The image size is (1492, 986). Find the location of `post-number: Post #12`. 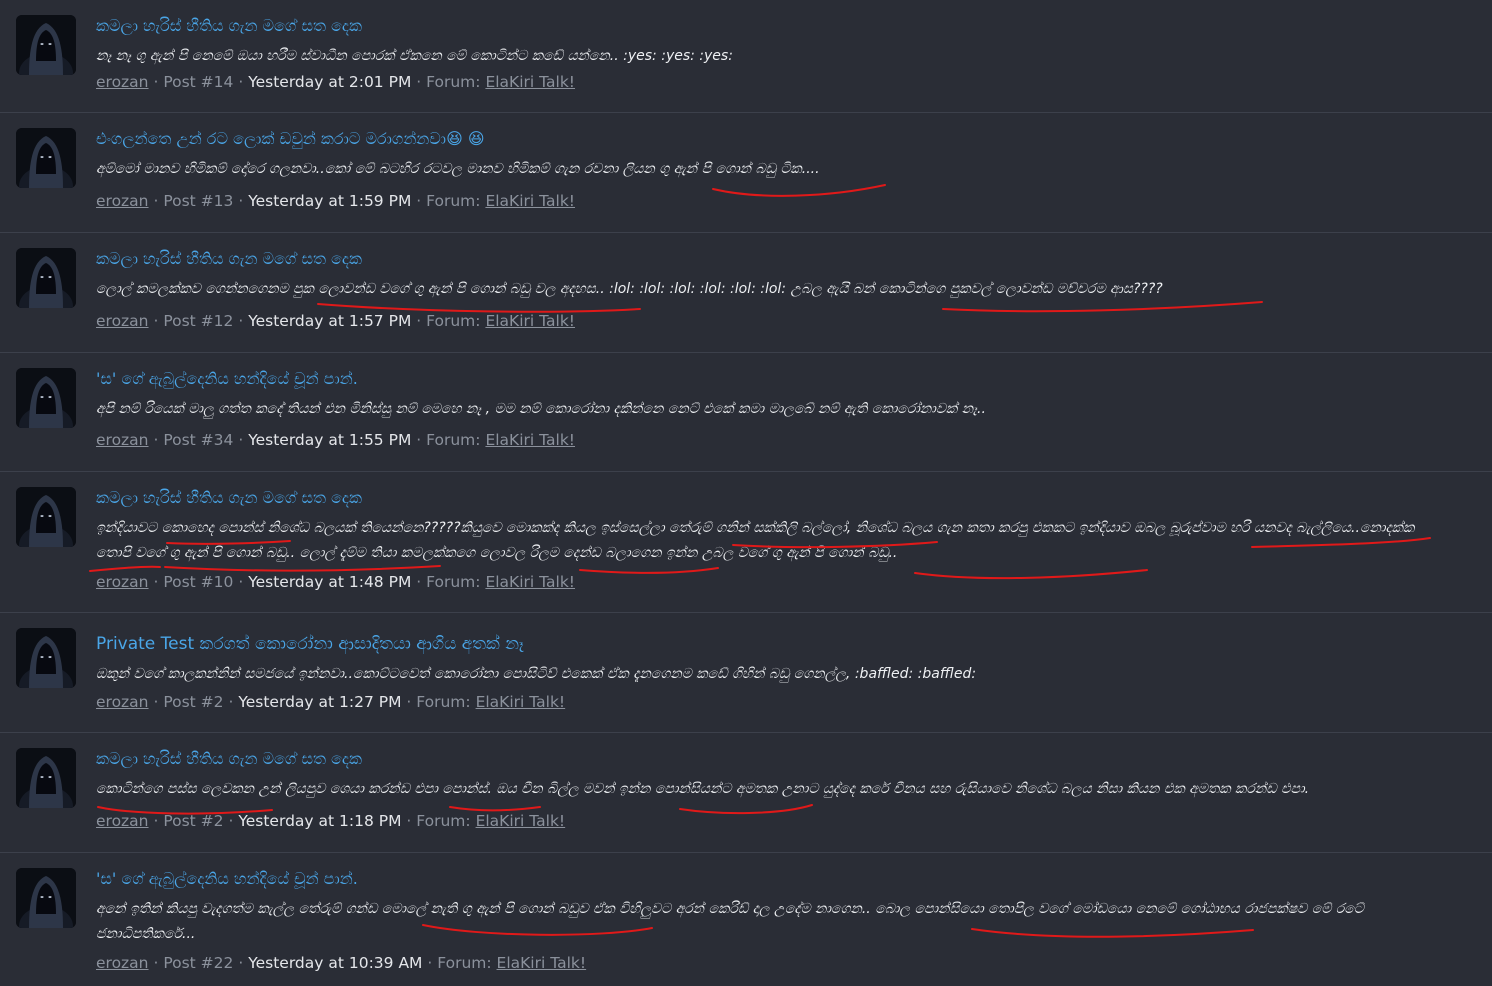

post-number: Post #12 is located at coordinates (198, 321).